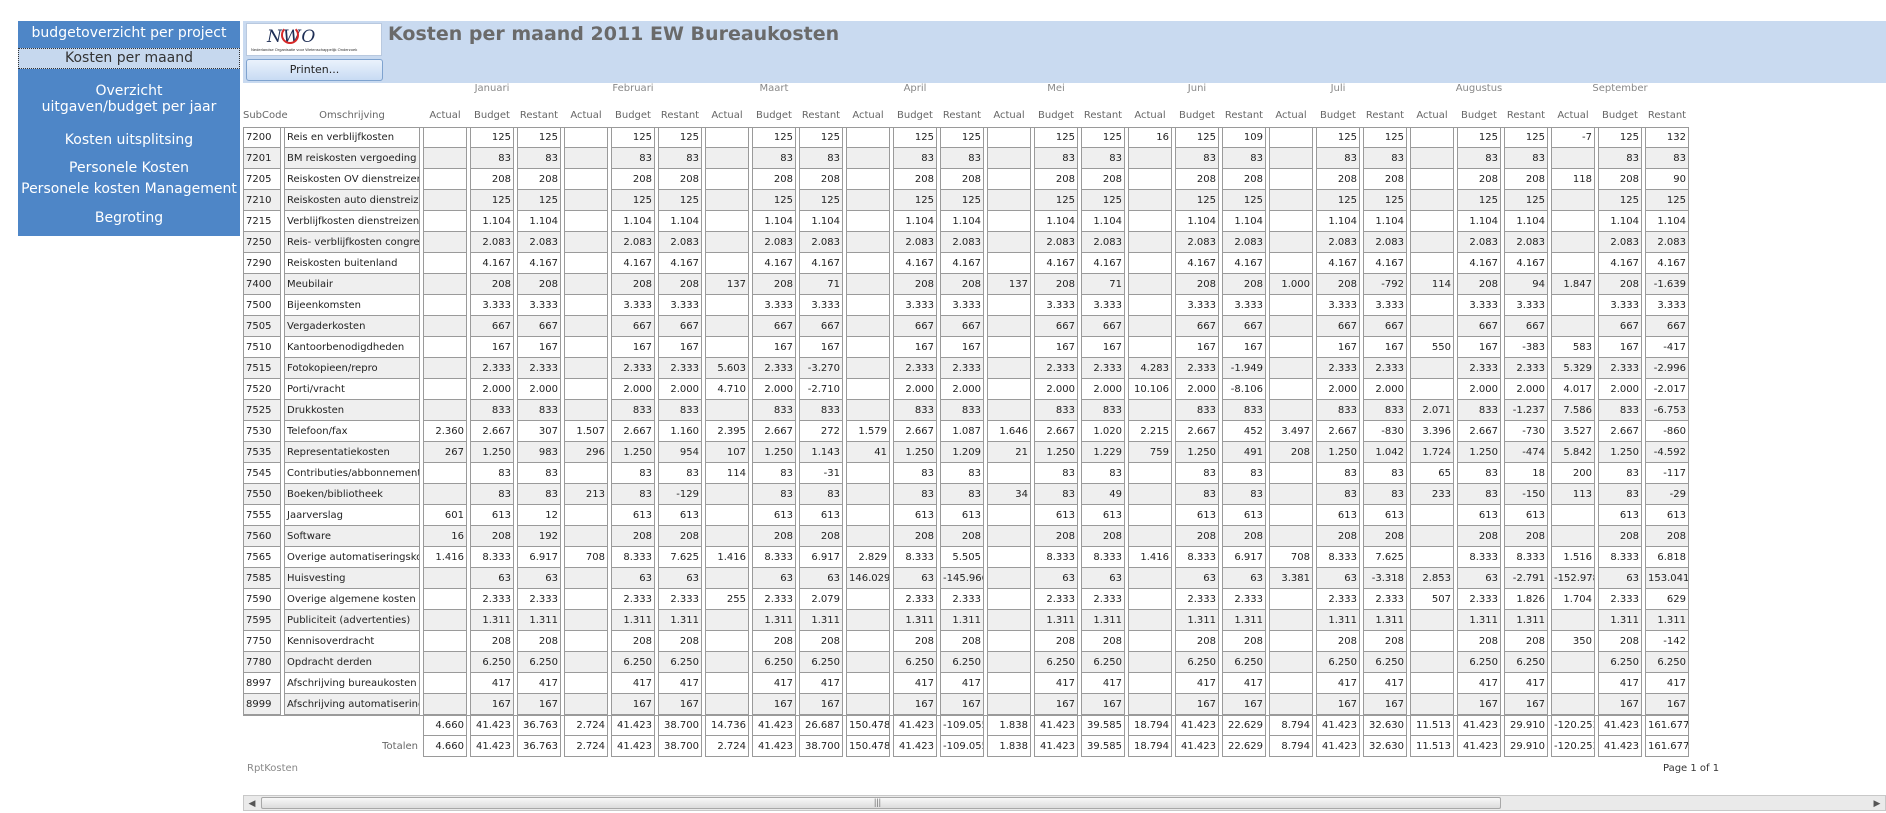 The height and width of the screenshot is (813, 1886). Describe the element at coordinates (262, 158) in the screenshot. I see `subcode-cell: 7201` at that location.